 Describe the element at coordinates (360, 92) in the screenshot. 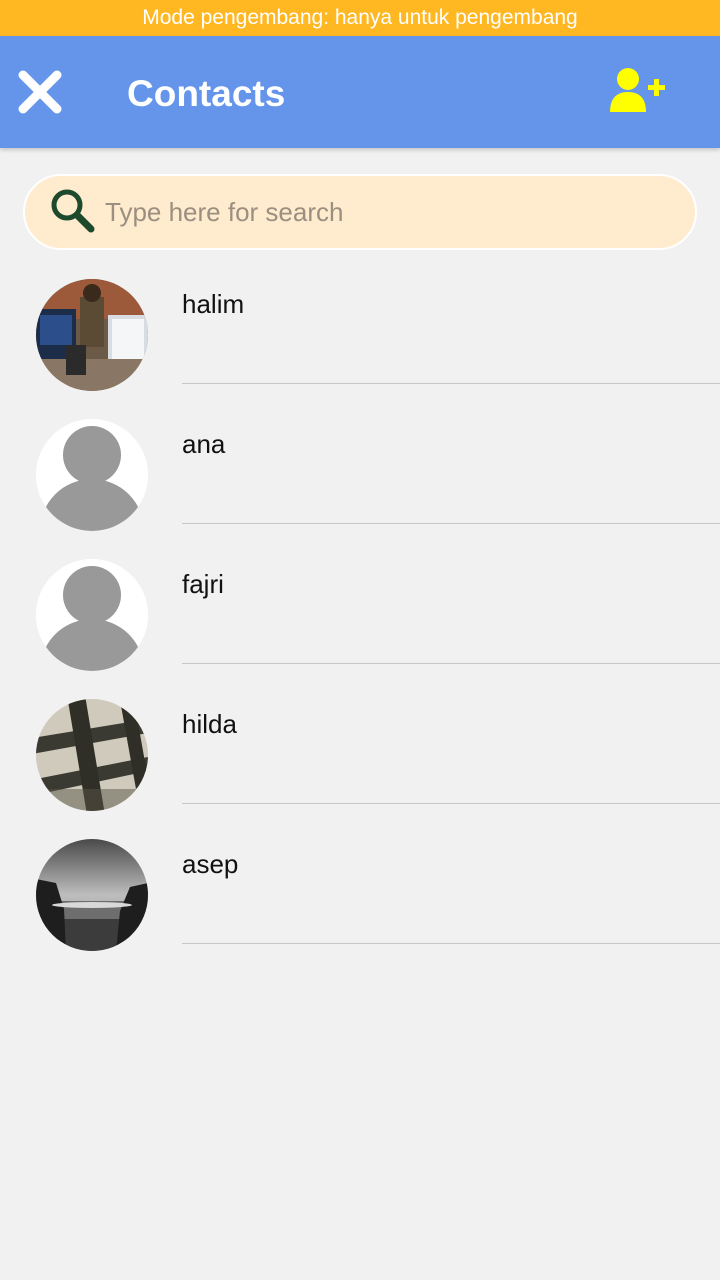

I see `app-bar: Contacts` at that location.